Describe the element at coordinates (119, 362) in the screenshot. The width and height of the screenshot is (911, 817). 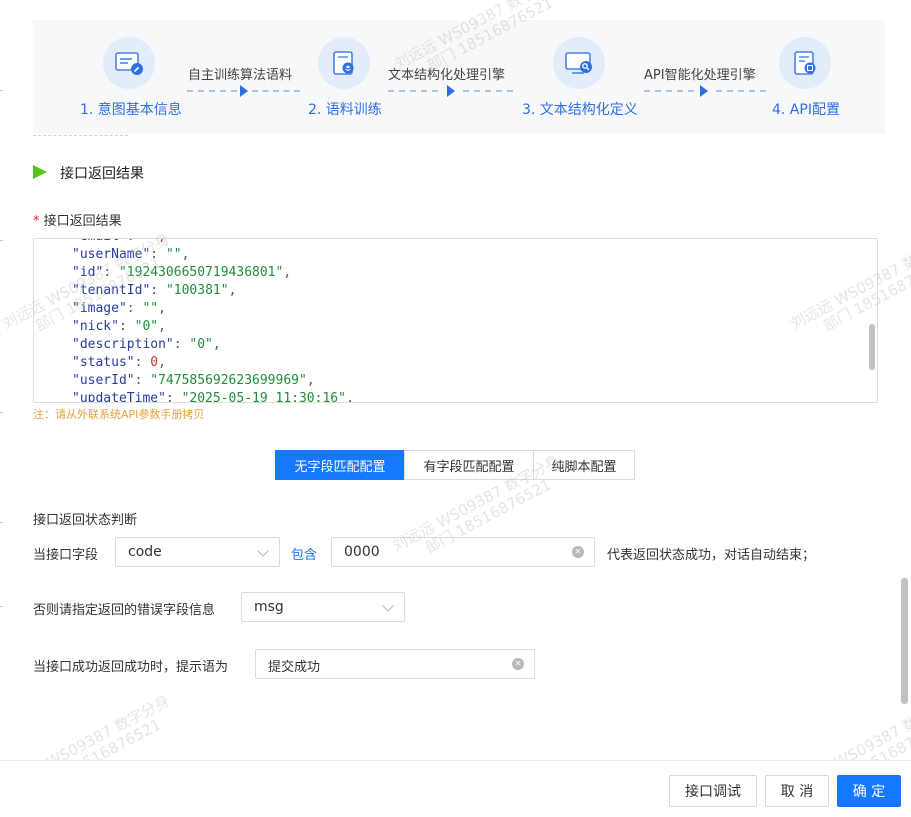
I see `code-line: "status": 0,` at that location.